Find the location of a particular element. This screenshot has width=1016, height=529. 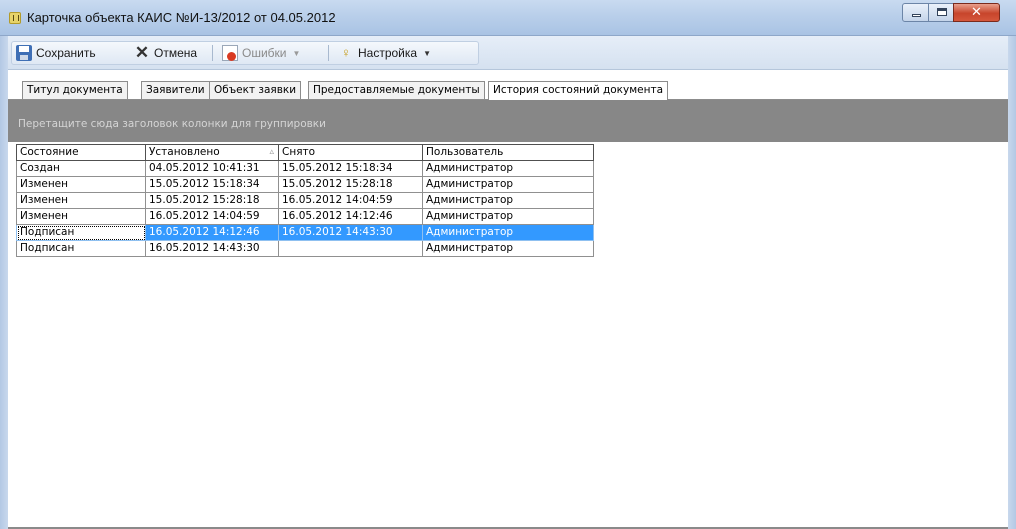

errors-label: Ошибки is located at coordinates (264, 53).